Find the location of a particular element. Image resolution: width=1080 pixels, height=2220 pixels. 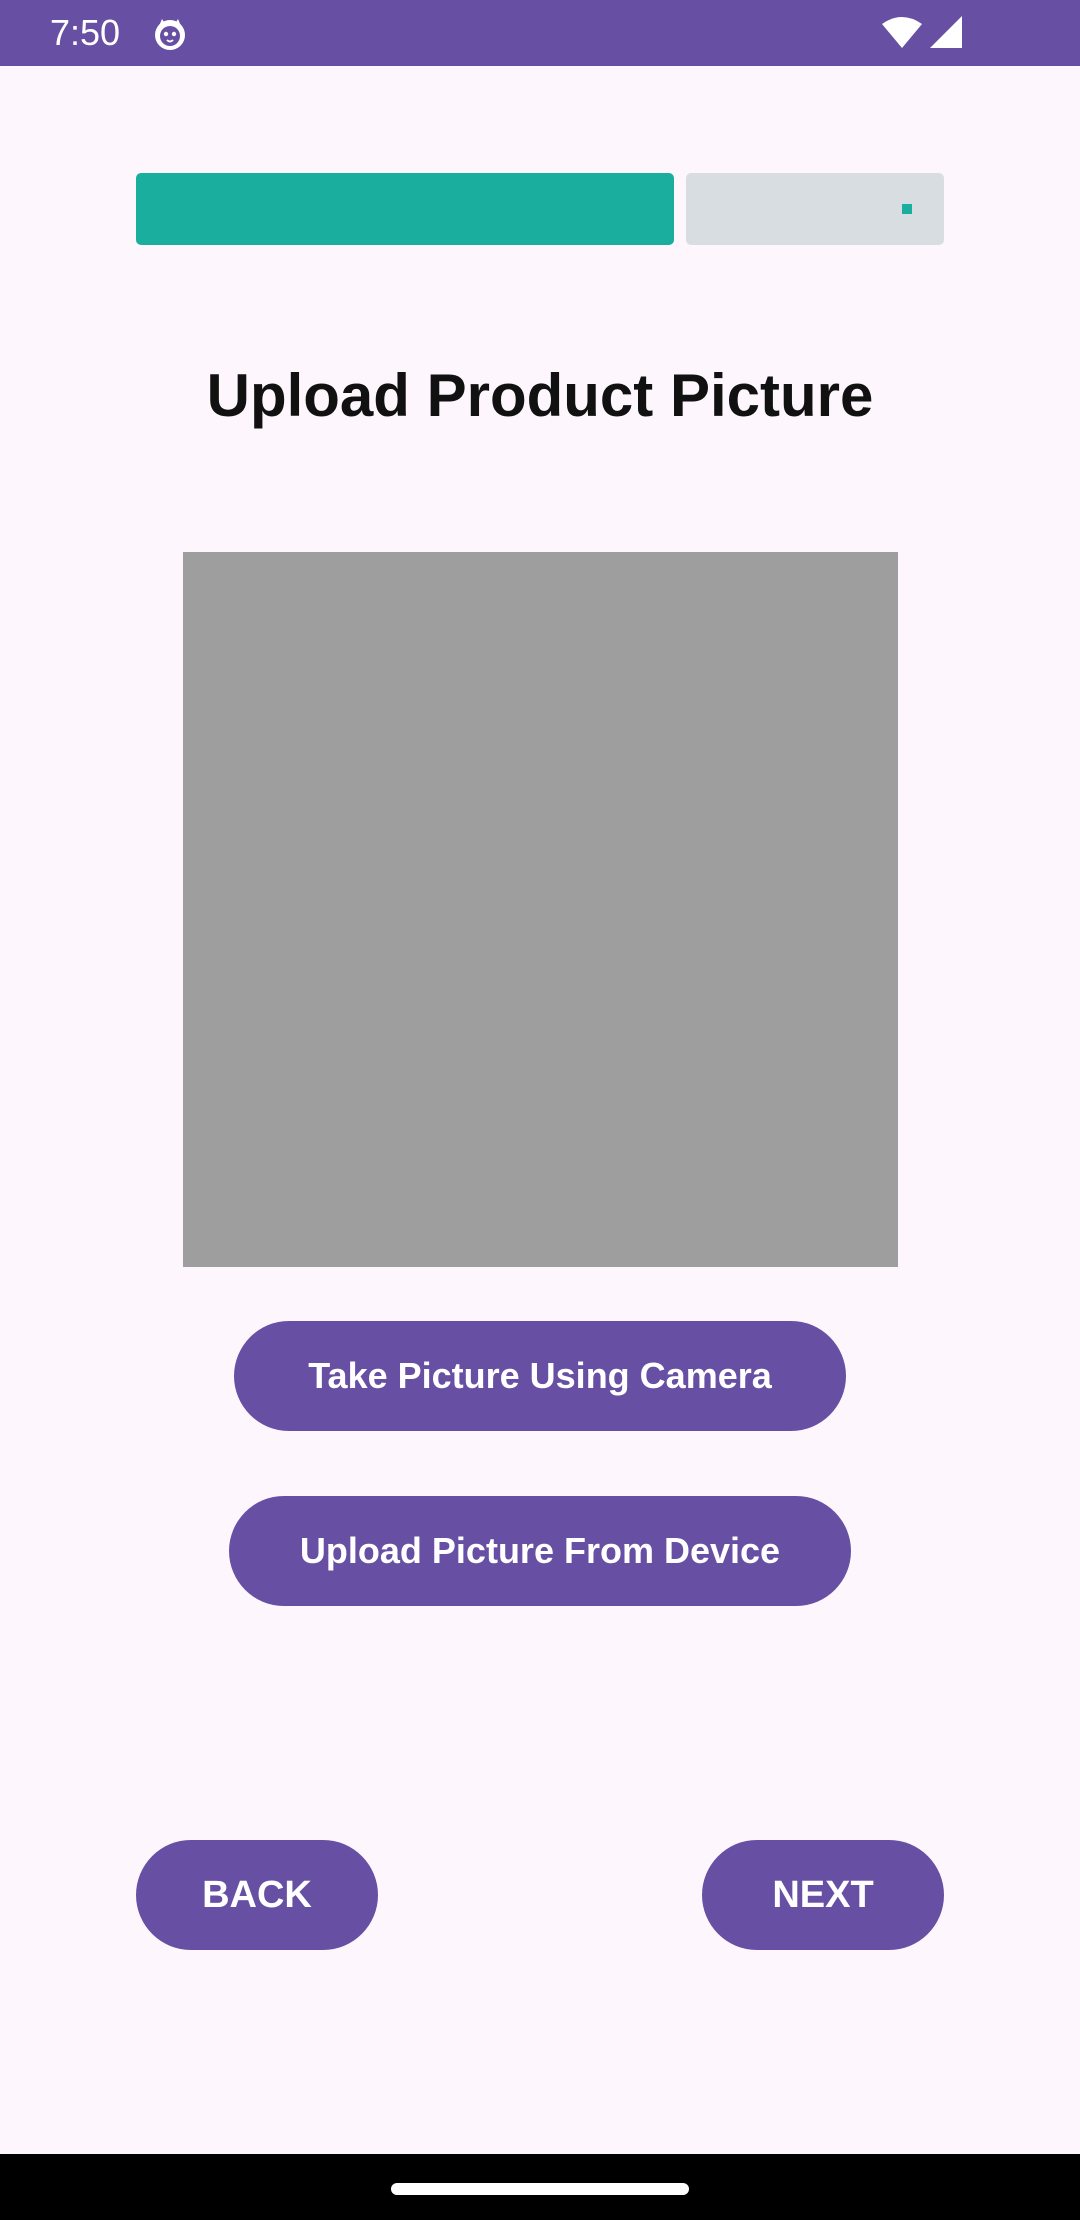

page-title: Upload Product Picture is located at coordinates (540, 395).